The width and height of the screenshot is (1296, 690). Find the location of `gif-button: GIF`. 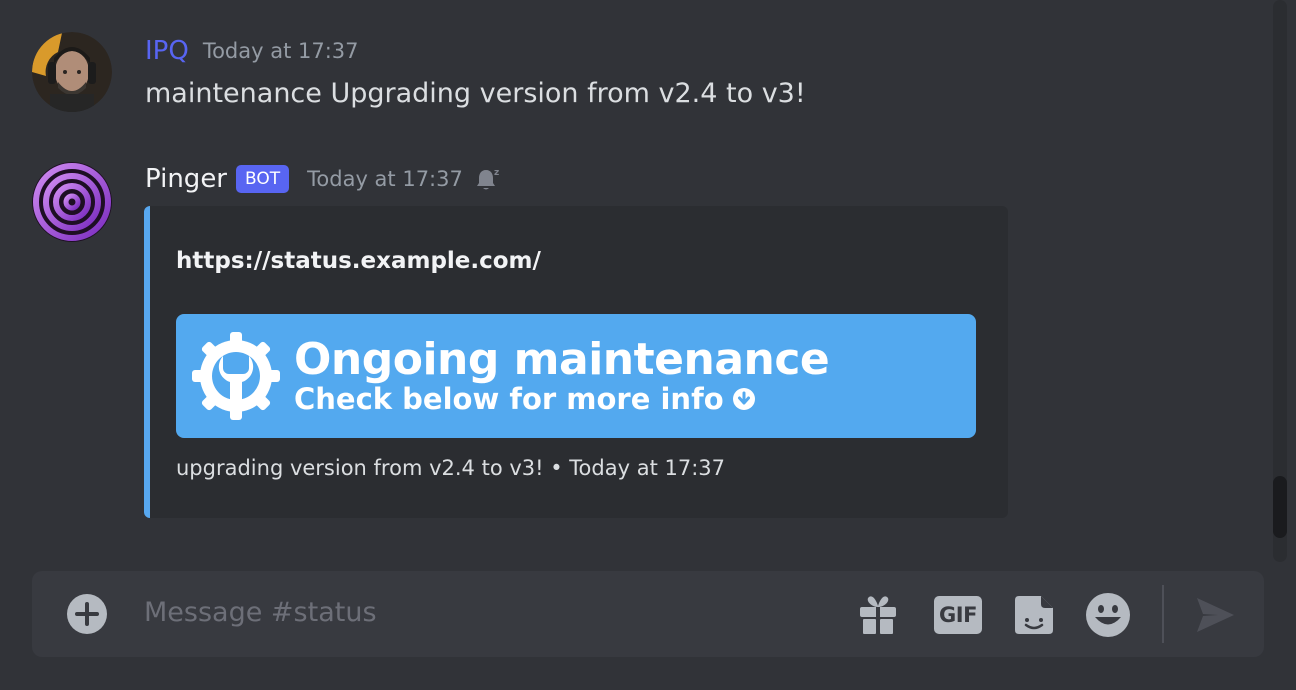

gif-button: GIF is located at coordinates (958, 615).